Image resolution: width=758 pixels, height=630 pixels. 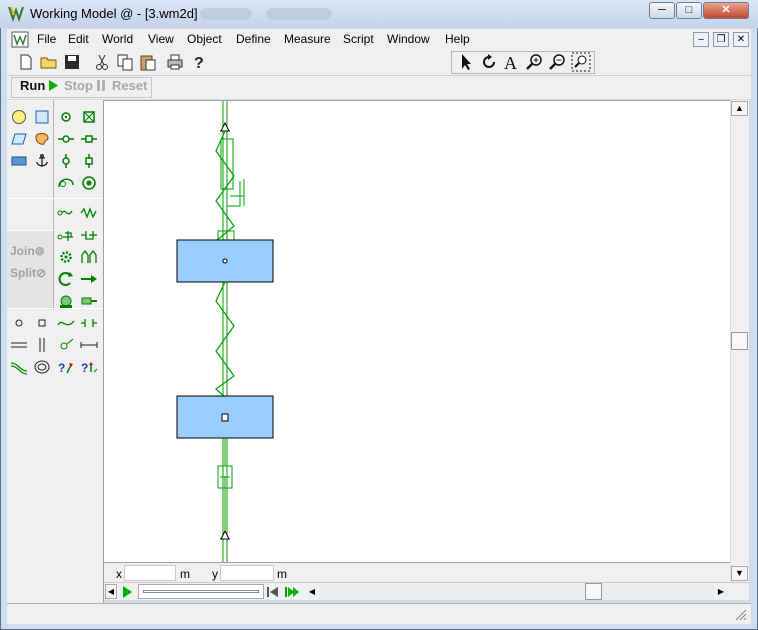 I want to click on pulley-tool-icon, so click(x=89, y=257).